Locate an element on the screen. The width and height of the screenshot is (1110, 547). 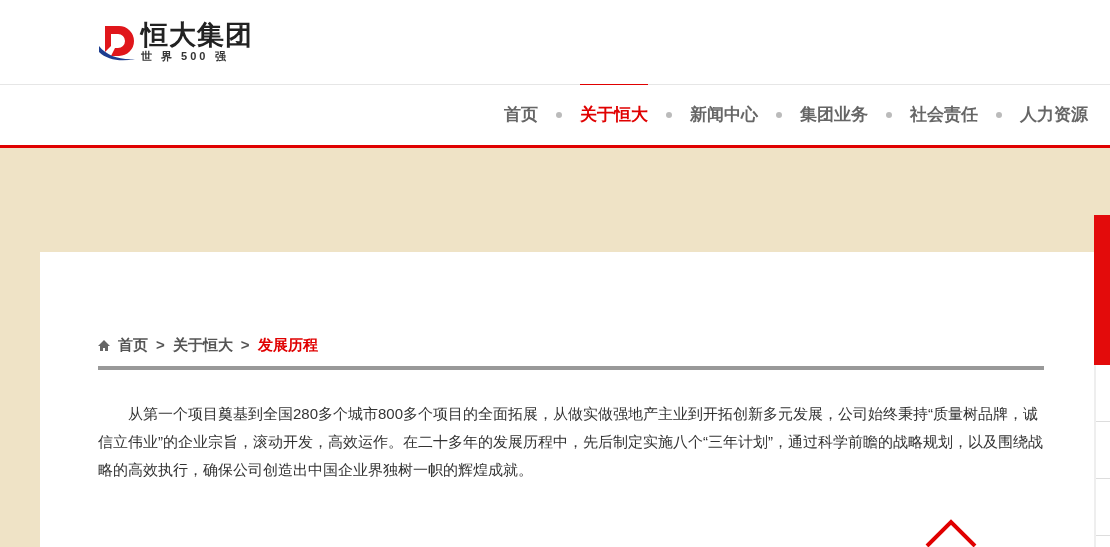
timeline-marker-icon is located at coordinates (951, 532).